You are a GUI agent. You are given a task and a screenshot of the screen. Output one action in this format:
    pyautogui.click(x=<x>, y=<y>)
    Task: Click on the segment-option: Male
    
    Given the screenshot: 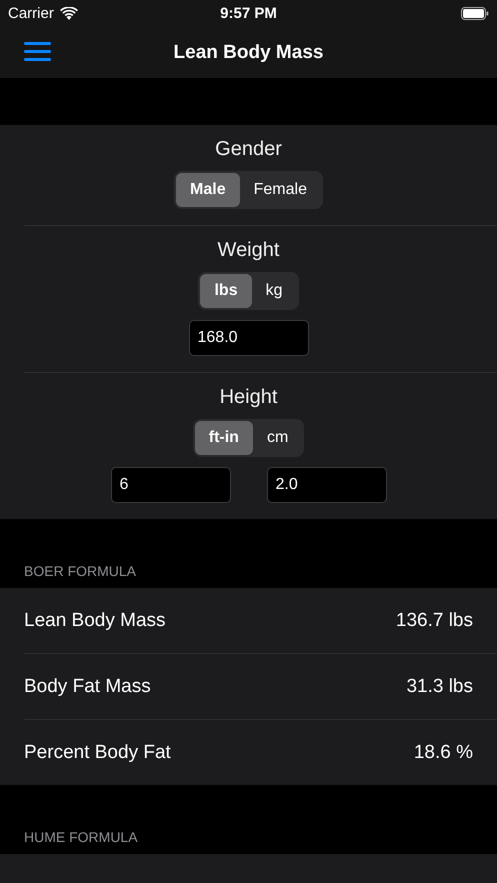 What is the action you would take?
    pyautogui.click(x=208, y=190)
    